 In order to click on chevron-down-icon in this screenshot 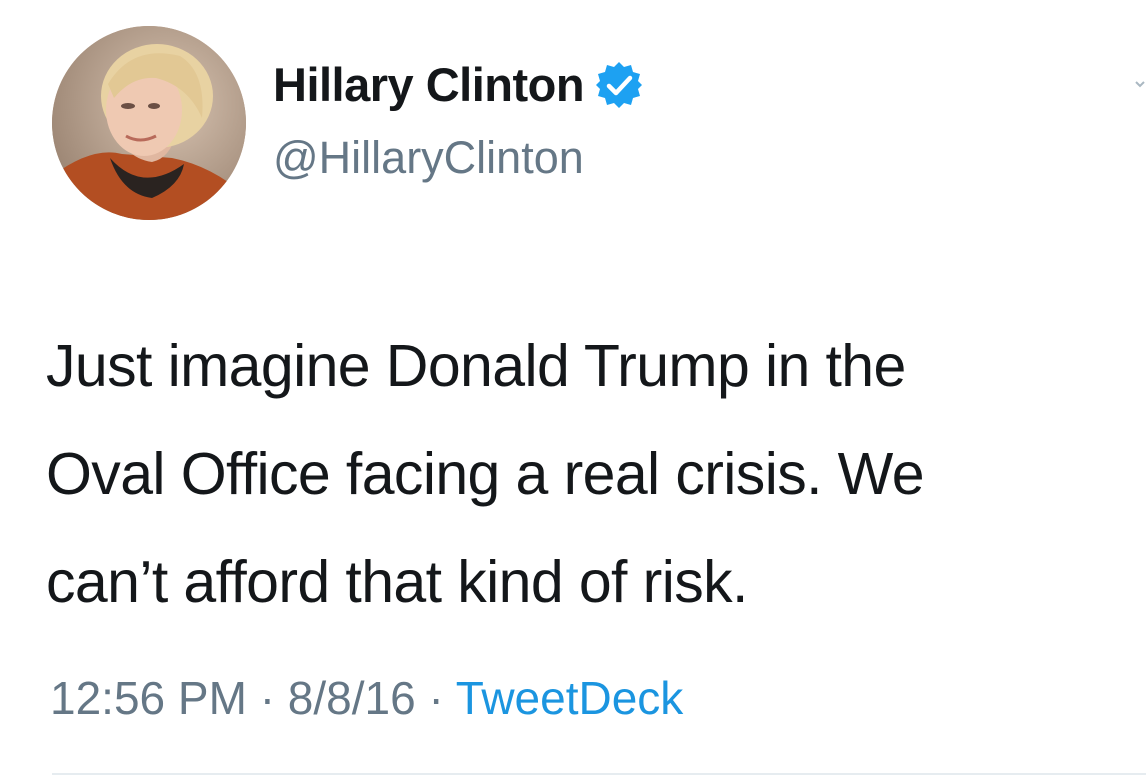, I will do `click(1140, 82)`.